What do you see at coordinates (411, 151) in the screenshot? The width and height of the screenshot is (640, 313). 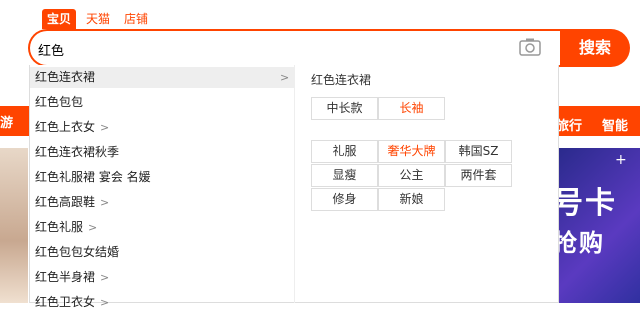 I see `tag-luxury: 奢华大牌` at bounding box center [411, 151].